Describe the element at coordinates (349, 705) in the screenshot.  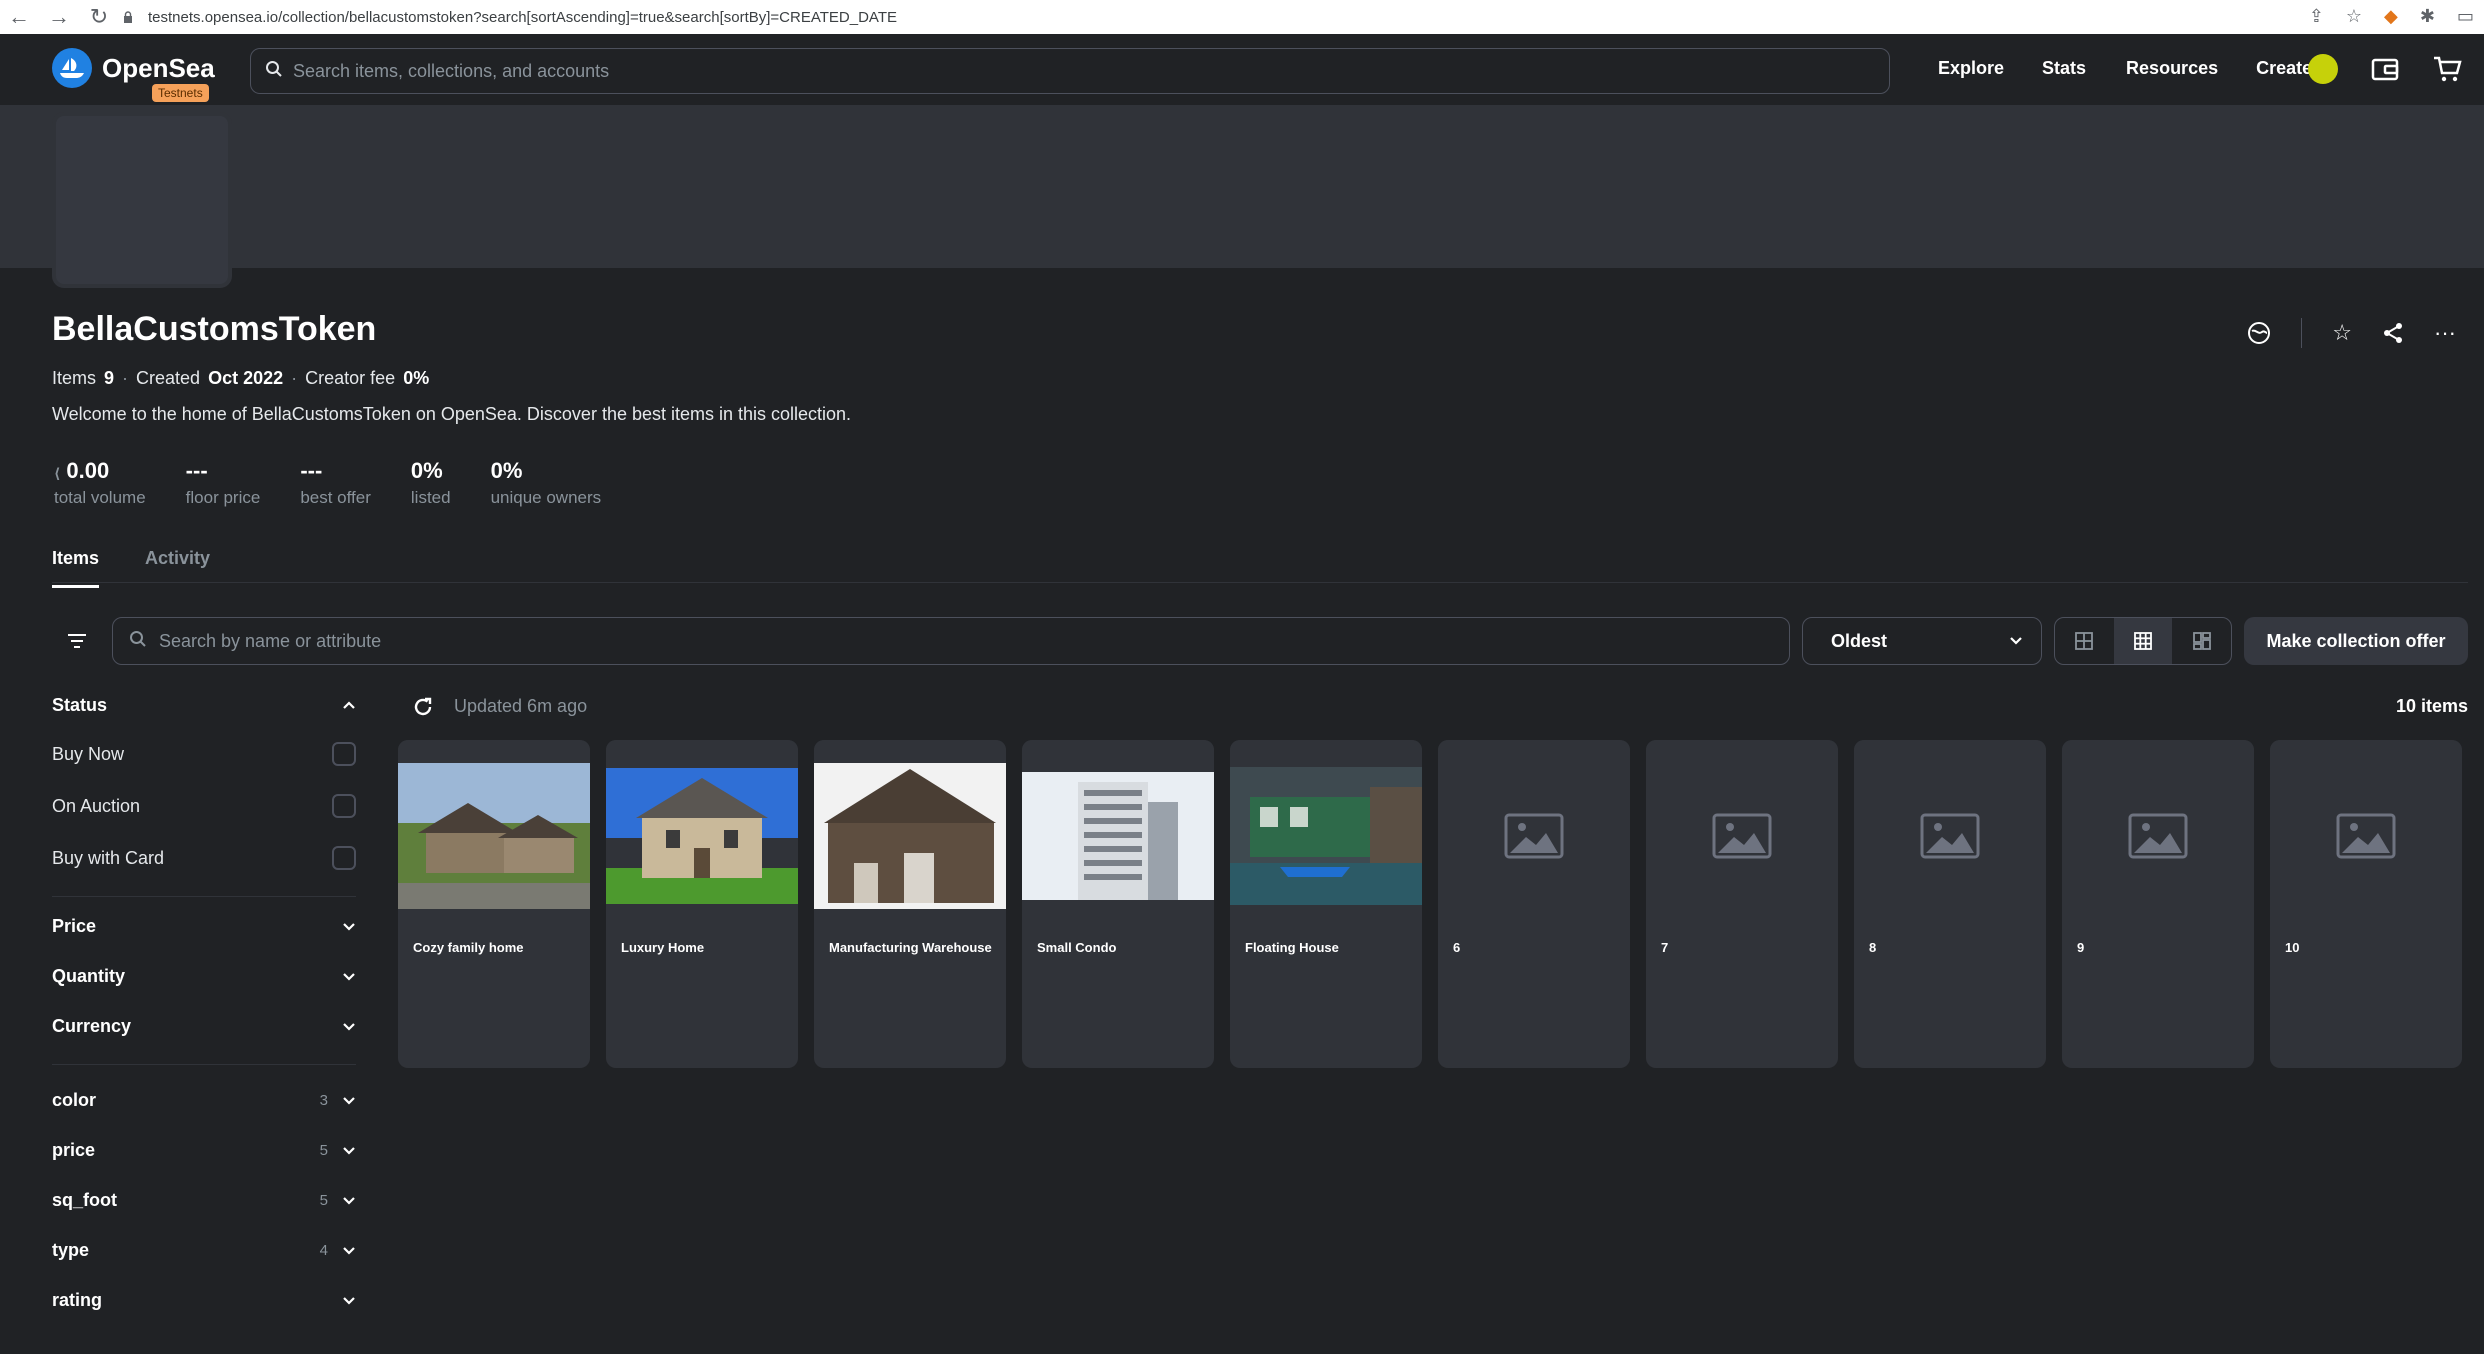
I see `chevron-up-icon` at that location.